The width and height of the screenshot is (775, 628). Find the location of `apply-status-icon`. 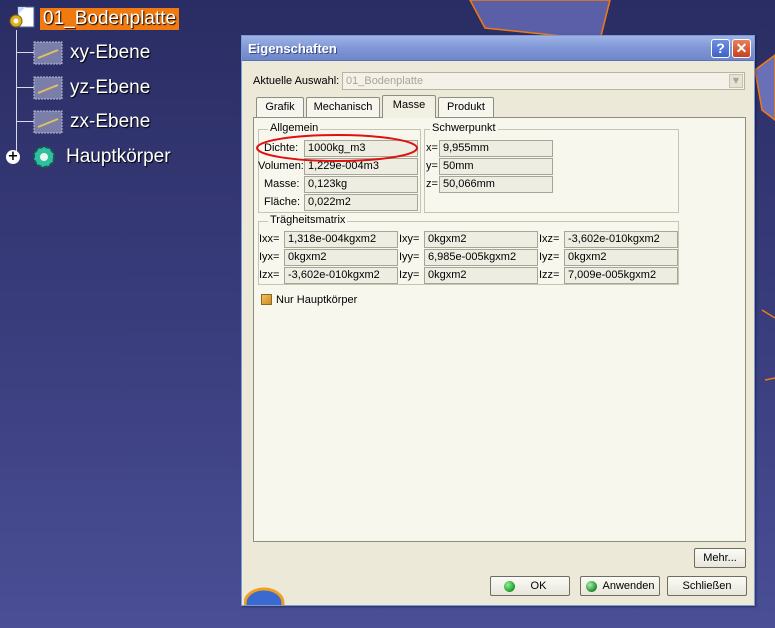

apply-status-icon is located at coordinates (591, 586).